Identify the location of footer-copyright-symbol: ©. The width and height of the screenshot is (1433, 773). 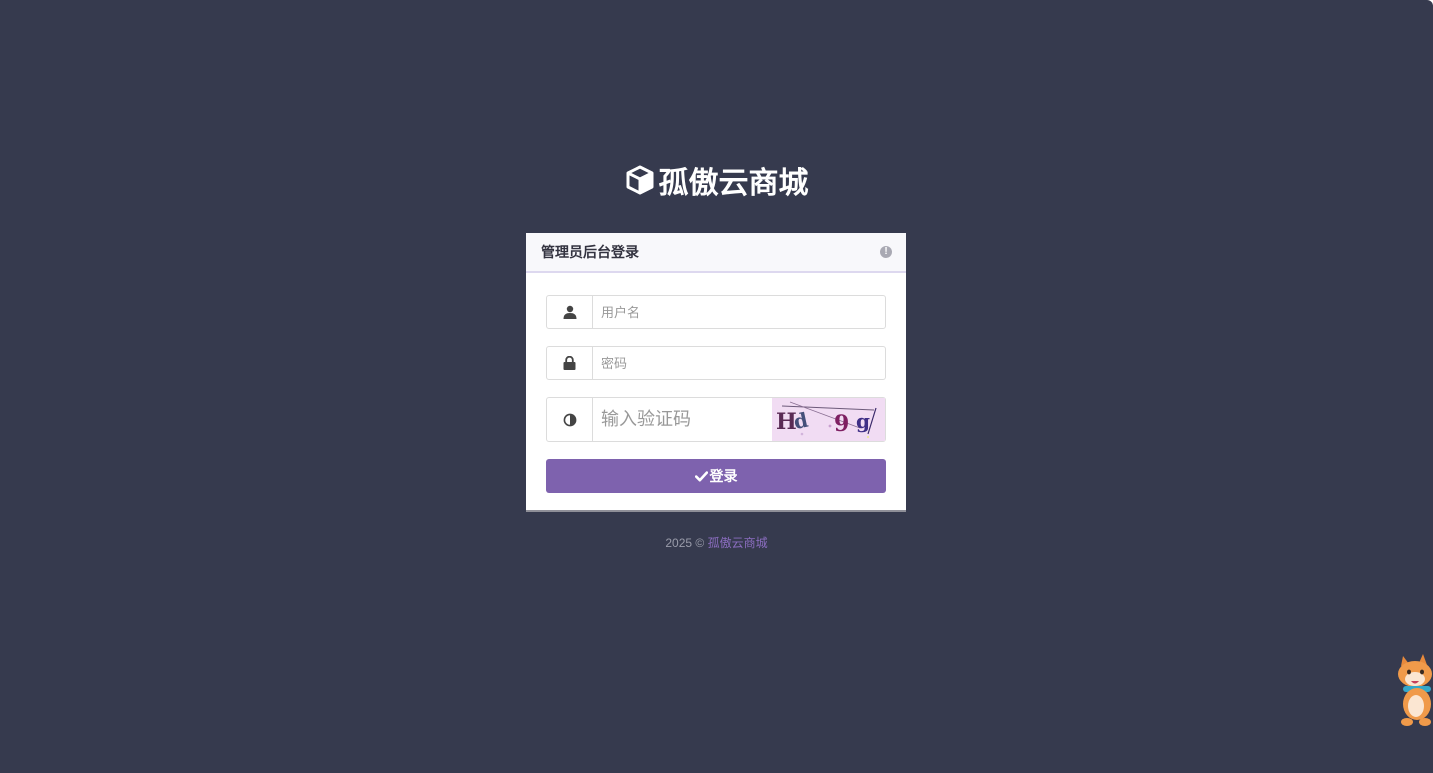
(700, 543).